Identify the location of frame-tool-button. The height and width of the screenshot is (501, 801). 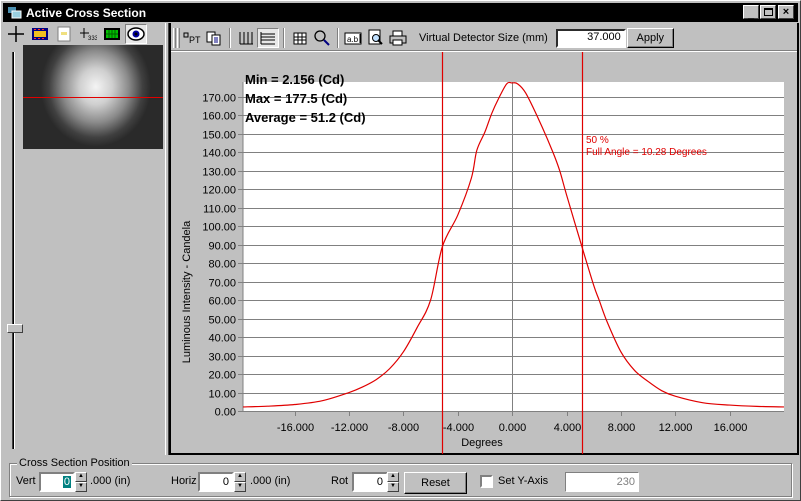
(64, 34).